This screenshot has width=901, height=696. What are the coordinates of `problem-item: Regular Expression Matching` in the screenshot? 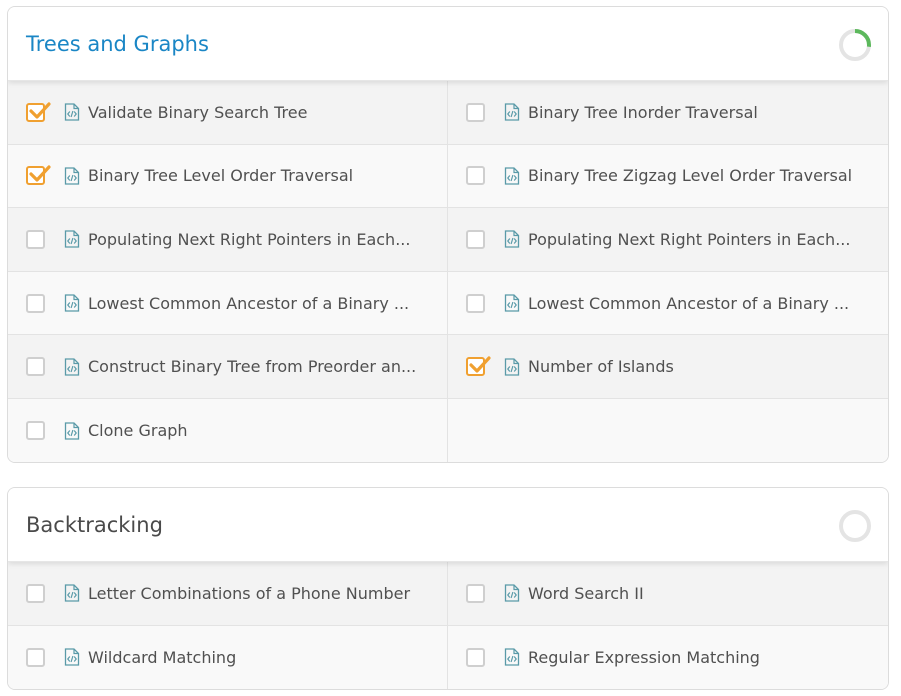 It's located at (668, 657).